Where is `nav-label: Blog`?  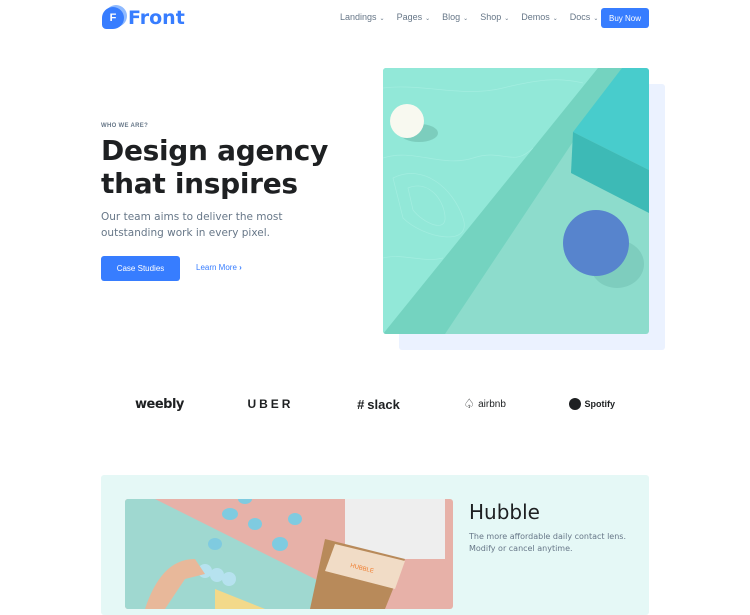
nav-label: Blog is located at coordinates (451, 17).